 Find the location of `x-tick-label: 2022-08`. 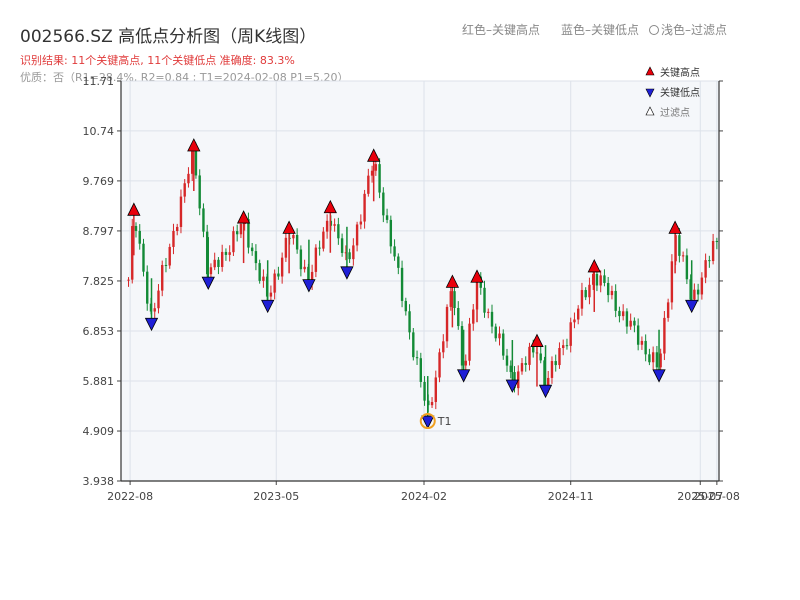

x-tick-label: 2022-08 is located at coordinates (130, 496).